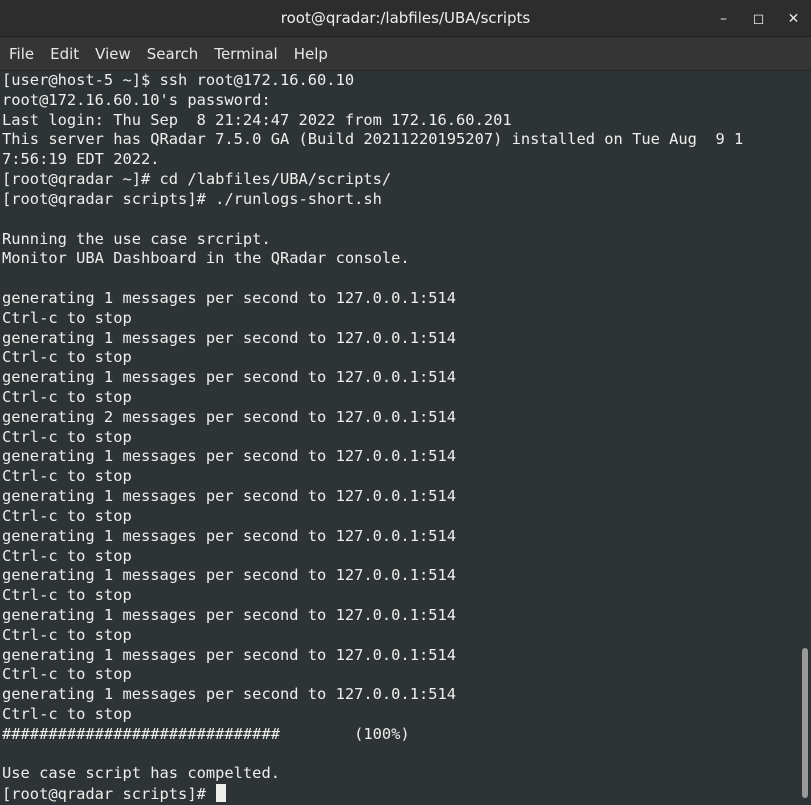 Image resolution: width=811 pixels, height=805 pixels. I want to click on terminal-prompt-line: [root@qradar scripts]#, so click(399, 794).